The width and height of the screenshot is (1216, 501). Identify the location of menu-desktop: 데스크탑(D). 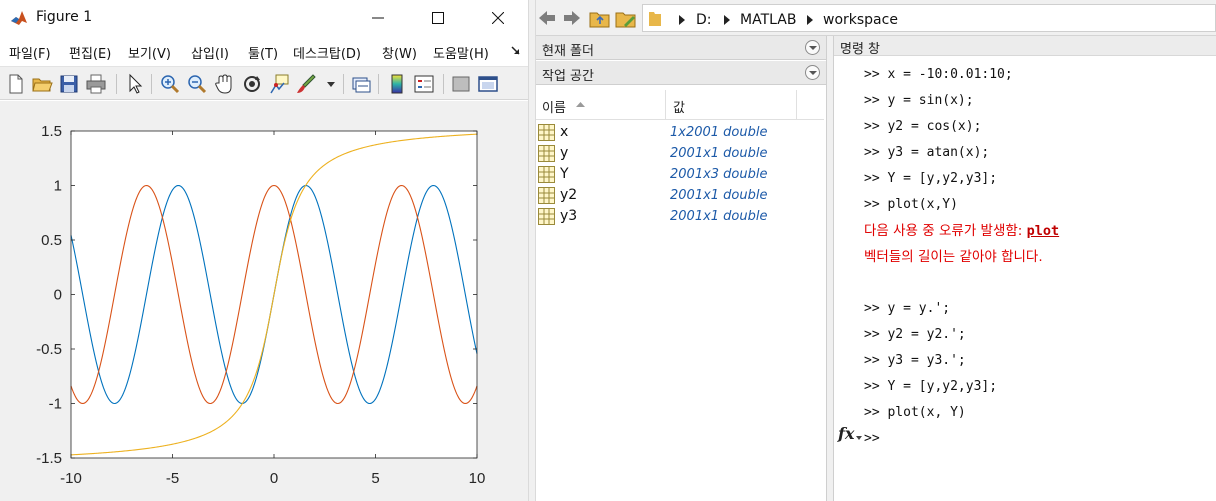
(327, 52).